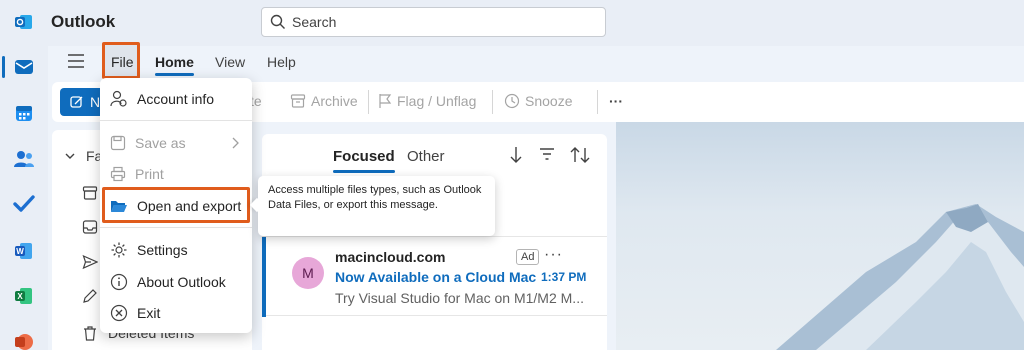  Describe the element at coordinates (516, 155) in the screenshot. I see `arrow-down-icon` at that location.